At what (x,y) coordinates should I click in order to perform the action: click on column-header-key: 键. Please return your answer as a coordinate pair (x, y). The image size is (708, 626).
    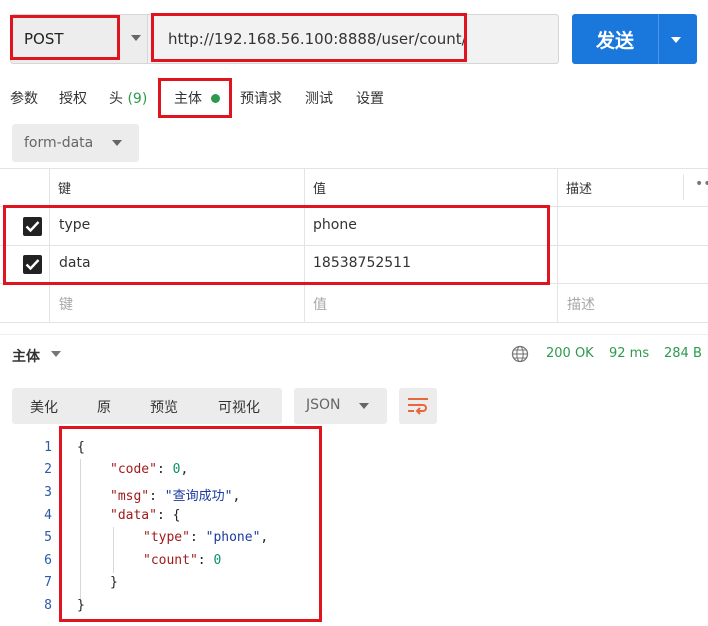
    Looking at the image, I should click on (65, 189).